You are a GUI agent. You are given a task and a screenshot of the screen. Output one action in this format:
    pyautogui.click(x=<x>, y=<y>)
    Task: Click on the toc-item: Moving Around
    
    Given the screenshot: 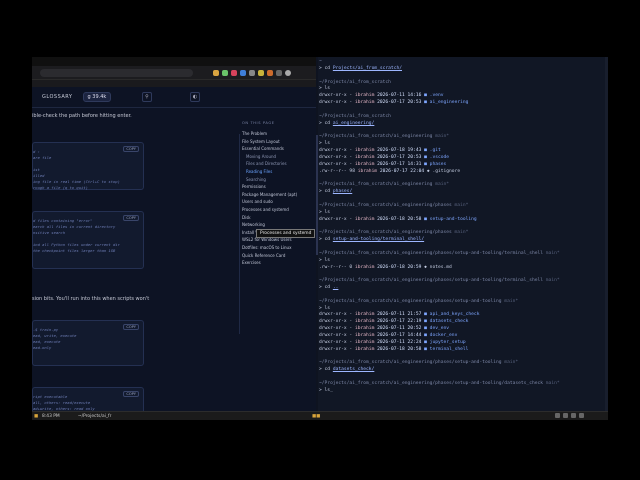 What is the action you would take?
    pyautogui.click(x=278, y=157)
    